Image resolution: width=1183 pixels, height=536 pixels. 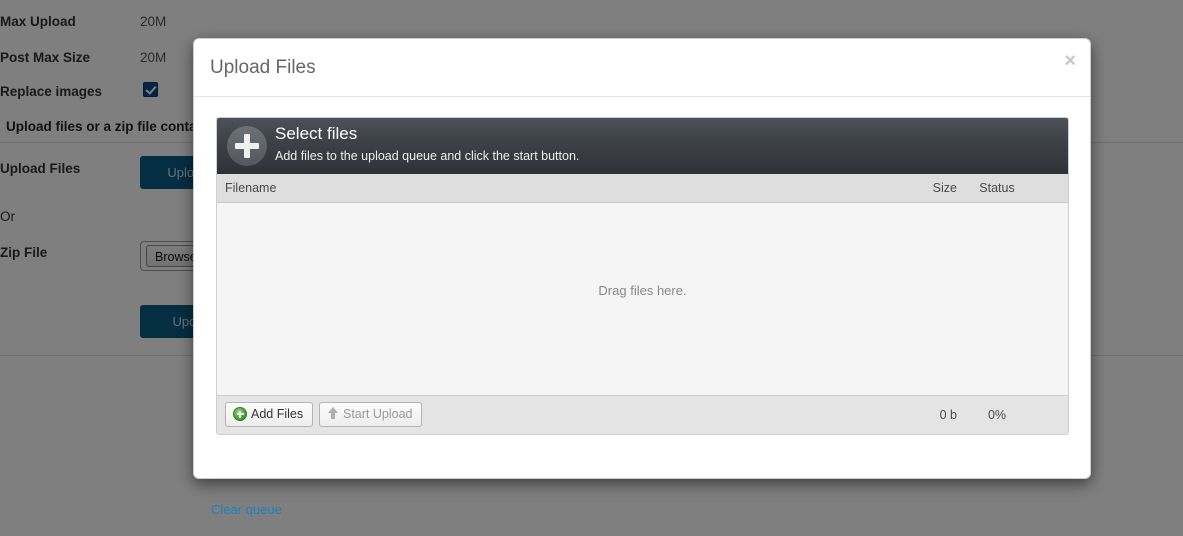 What do you see at coordinates (246, 509) in the screenshot?
I see `clear-queue-link: Clear queue` at bounding box center [246, 509].